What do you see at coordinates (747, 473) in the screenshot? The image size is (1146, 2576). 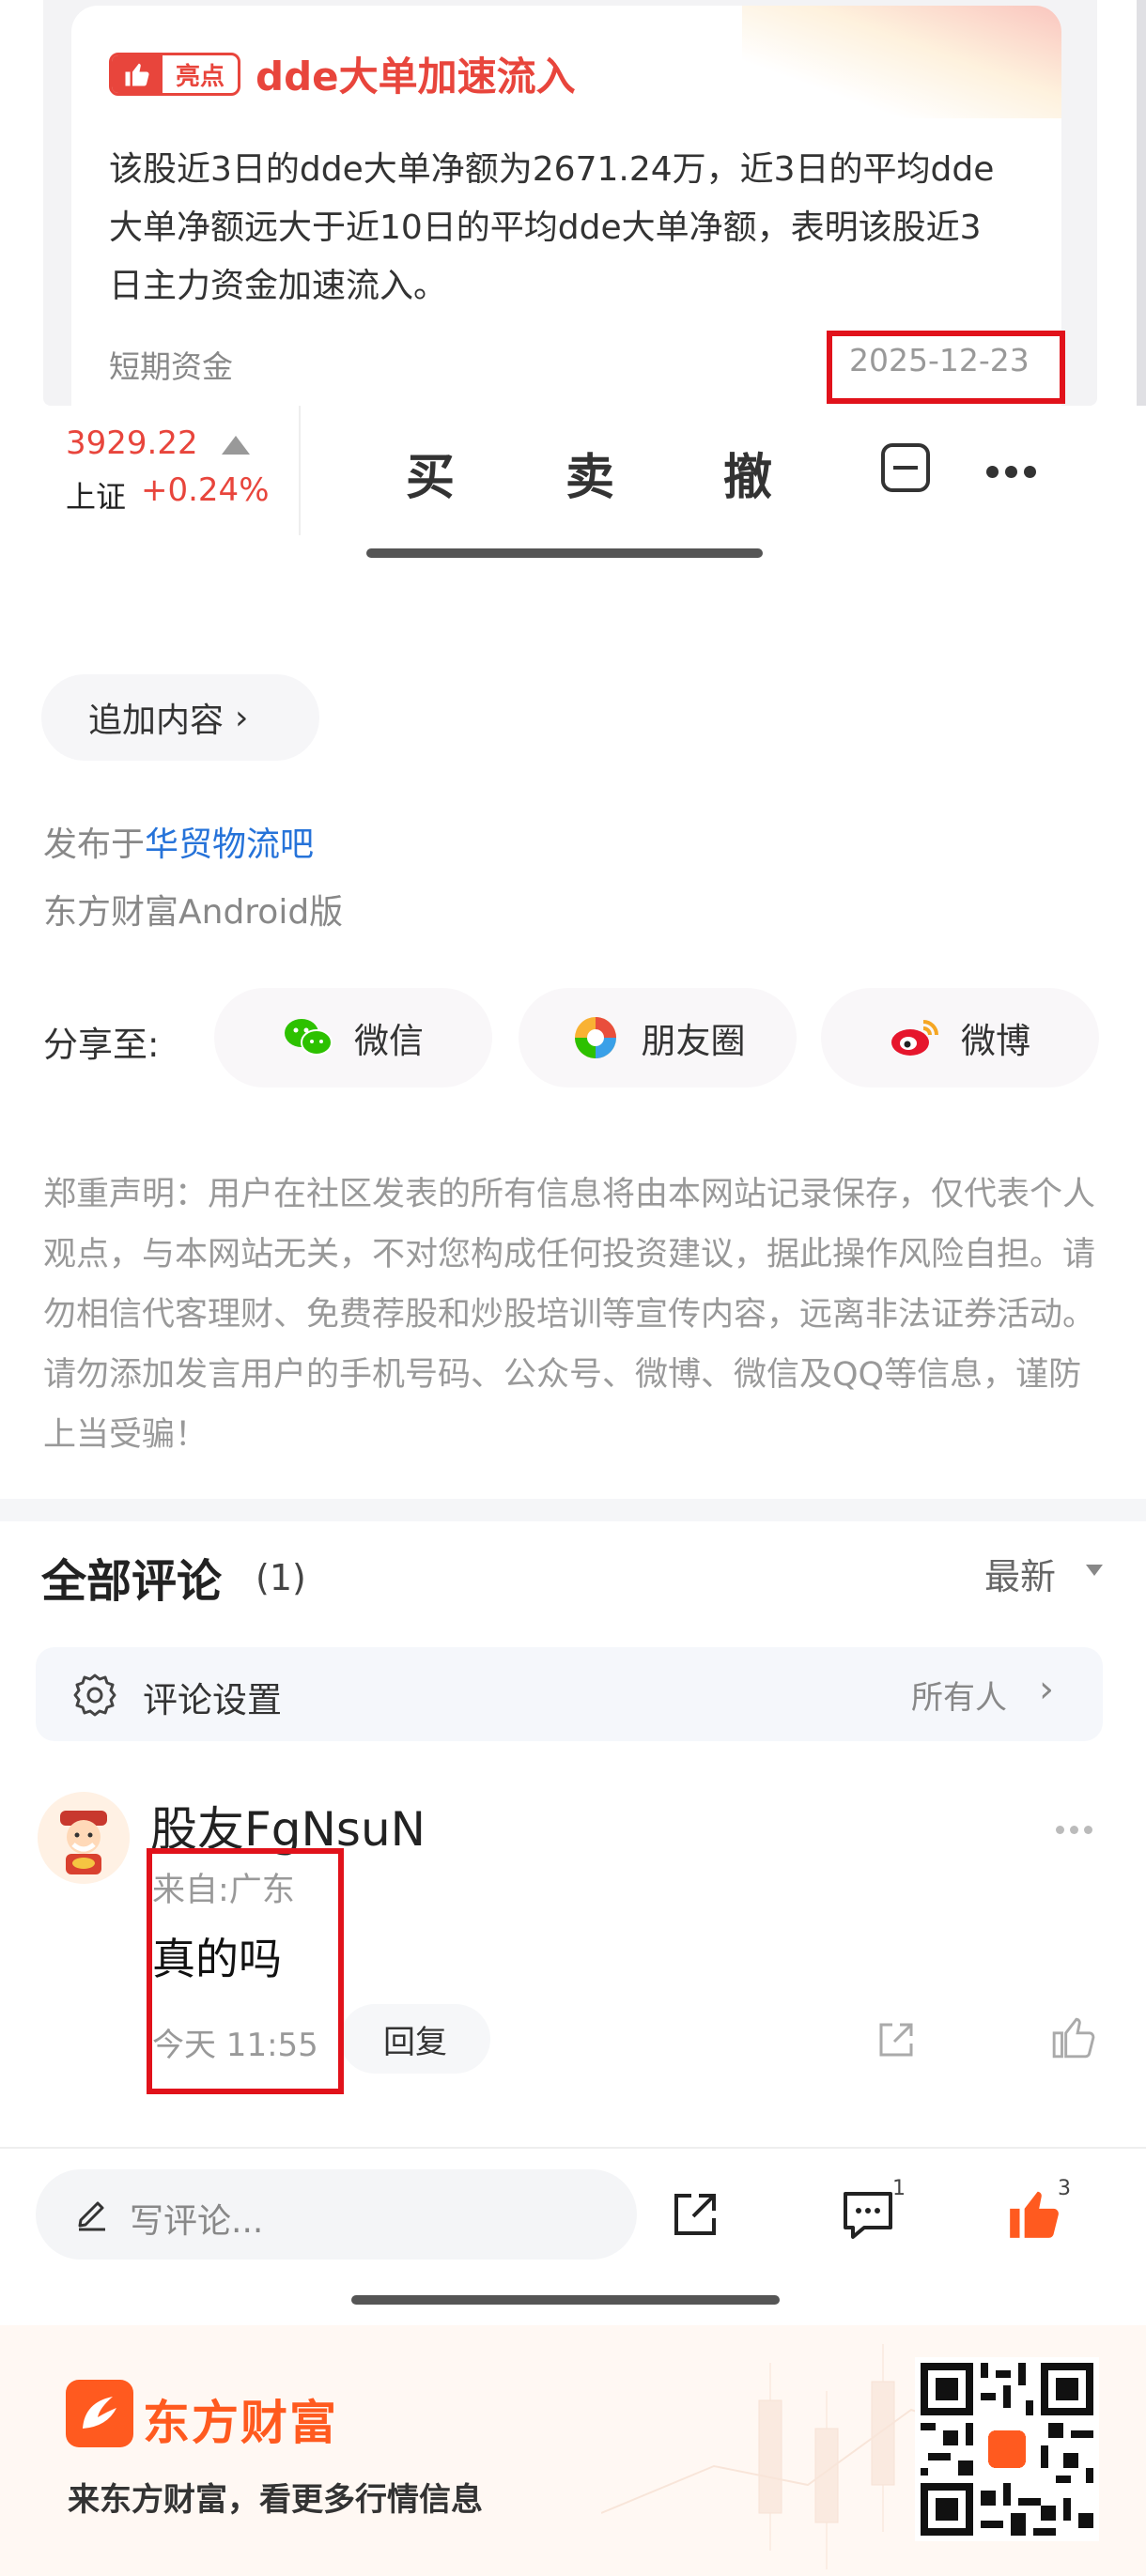 I see `cancel-order-button: 撤` at bounding box center [747, 473].